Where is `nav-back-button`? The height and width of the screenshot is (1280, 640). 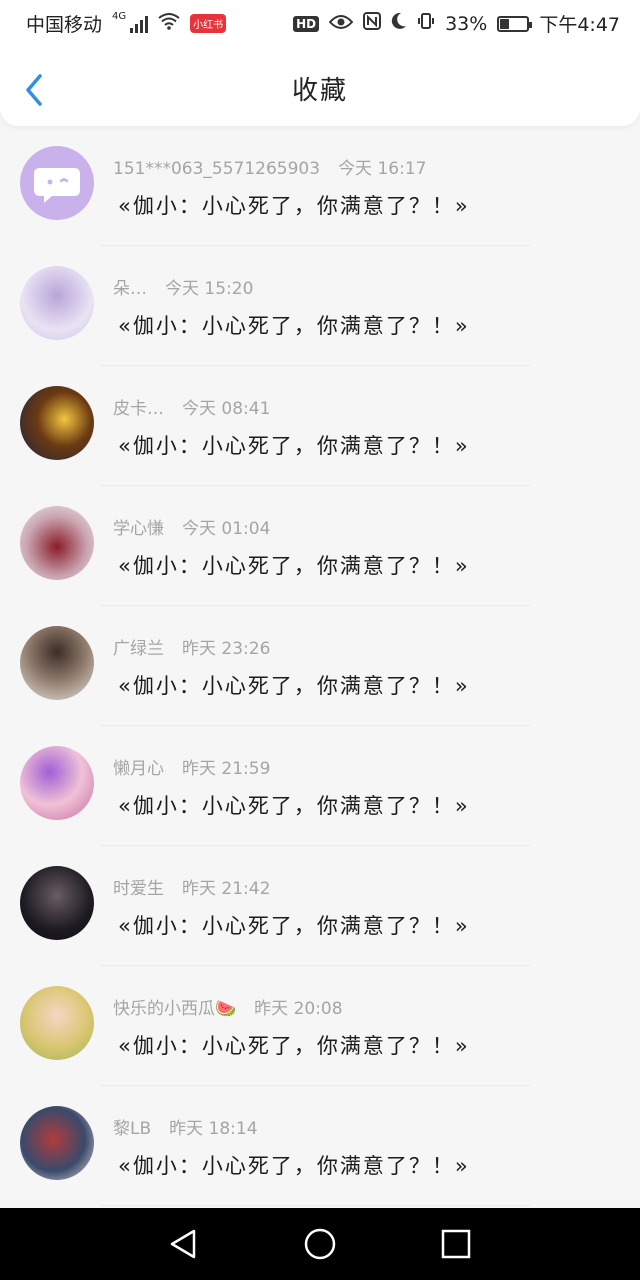
nav-back-button is located at coordinates (184, 1244).